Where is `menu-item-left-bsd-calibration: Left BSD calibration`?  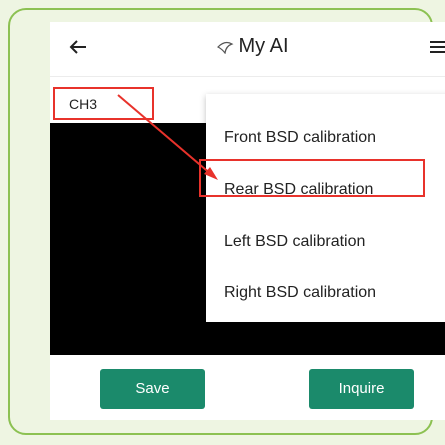
menu-item-left-bsd-calibration: Left BSD calibration is located at coordinates (325, 242).